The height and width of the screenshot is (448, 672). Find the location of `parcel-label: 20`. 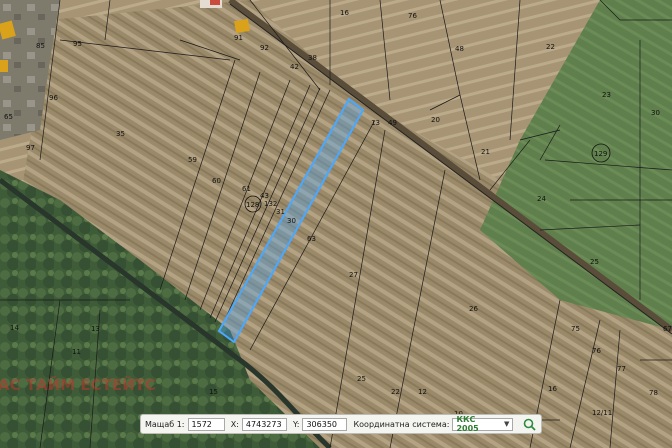

parcel-label: 20 is located at coordinates (435, 120).